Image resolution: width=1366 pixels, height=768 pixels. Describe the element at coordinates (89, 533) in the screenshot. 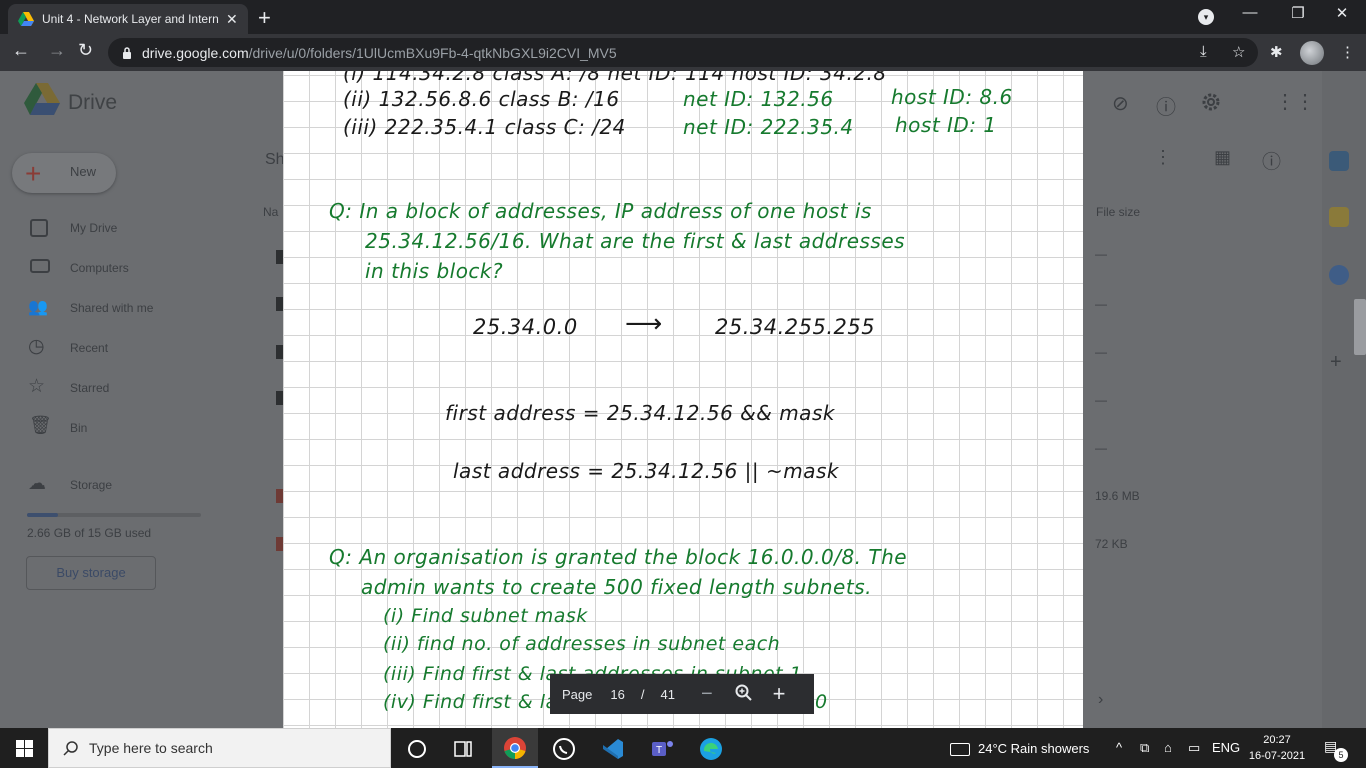

I see `storage-used: 2.66 GB of 15 GB used` at that location.